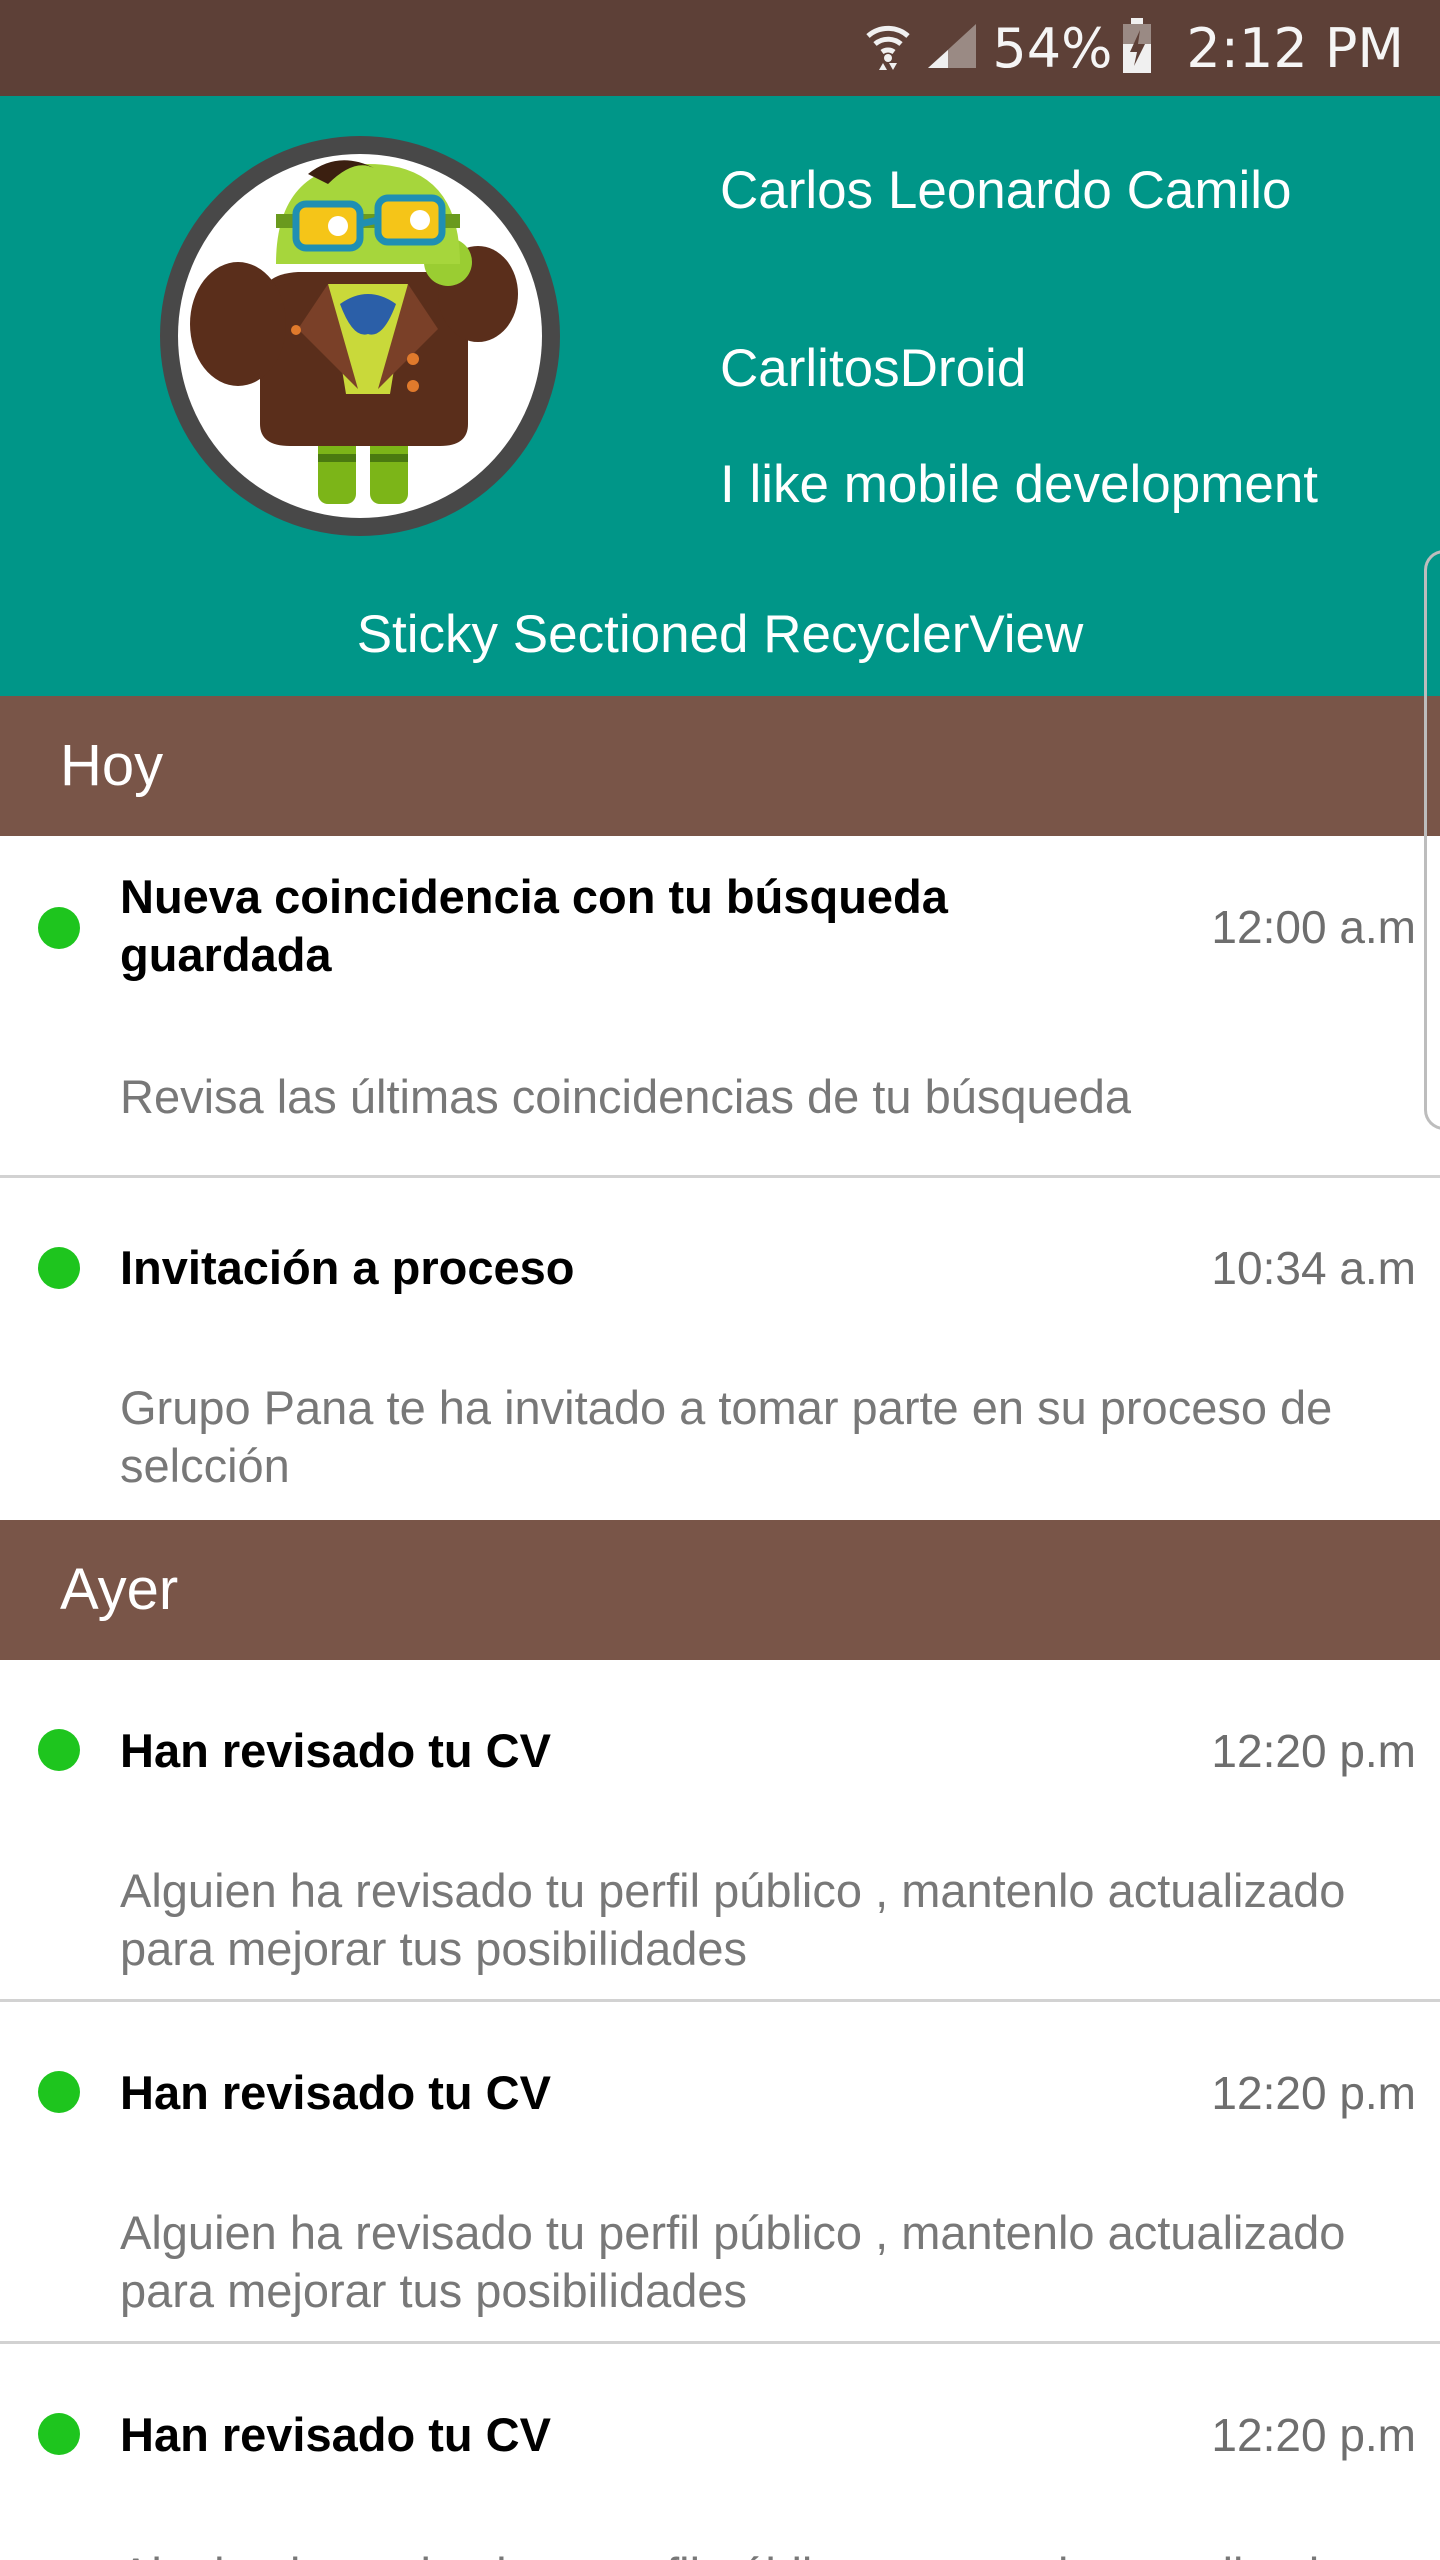 This screenshot has height=2560, width=1440. I want to click on item-time: 10:34 a.m, so click(1313, 1268).